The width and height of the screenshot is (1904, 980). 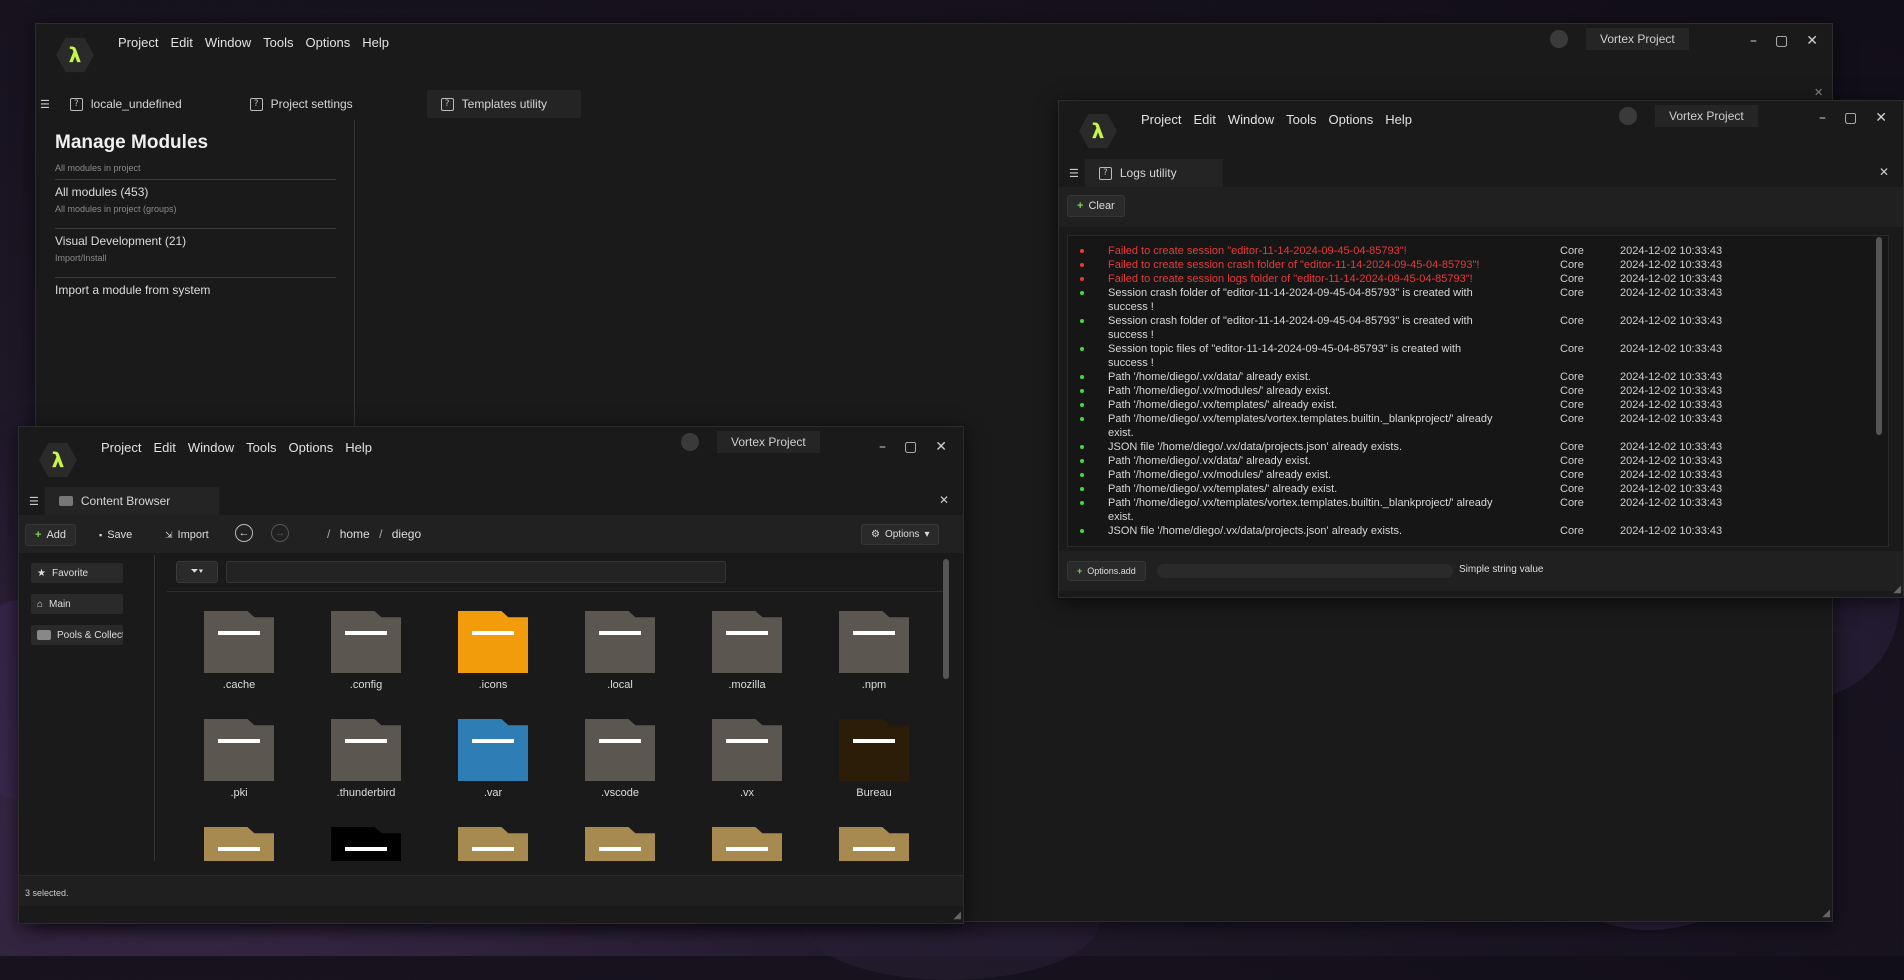 I want to click on folder-item: Bureau, so click(x=874, y=761).